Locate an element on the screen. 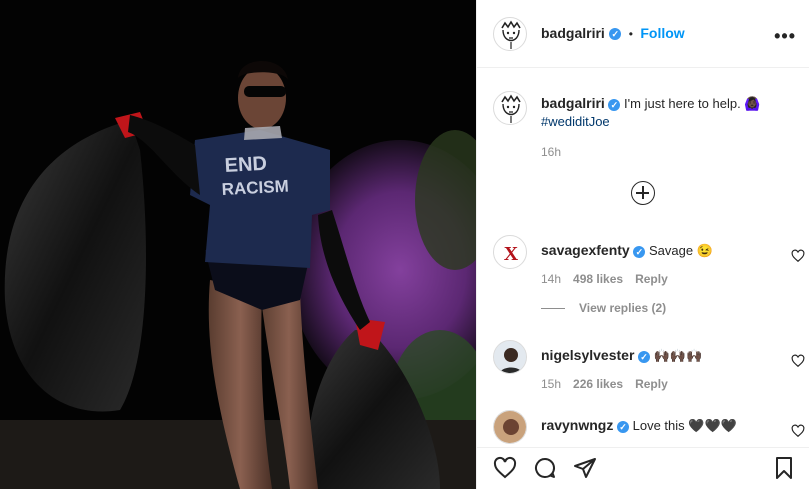 Image resolution: width=809 pixels, height=489 pixels. heart-icon is located at coordinates (505, 468).